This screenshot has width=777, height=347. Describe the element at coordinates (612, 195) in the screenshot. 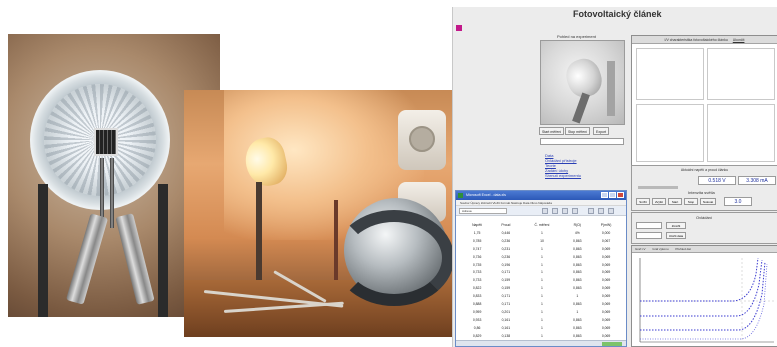

I see `maximize-icon` at that location.